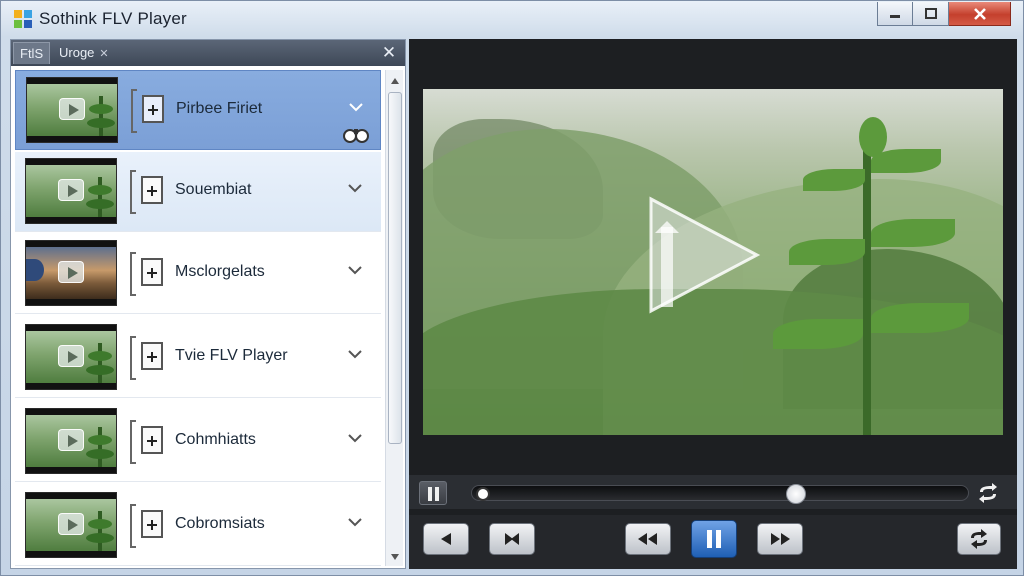 The width and height of the screenshot is (1024, 576). Describe the element at coordinates (23, 19) in the screenshot. I see `app-logo-icon` at that location.